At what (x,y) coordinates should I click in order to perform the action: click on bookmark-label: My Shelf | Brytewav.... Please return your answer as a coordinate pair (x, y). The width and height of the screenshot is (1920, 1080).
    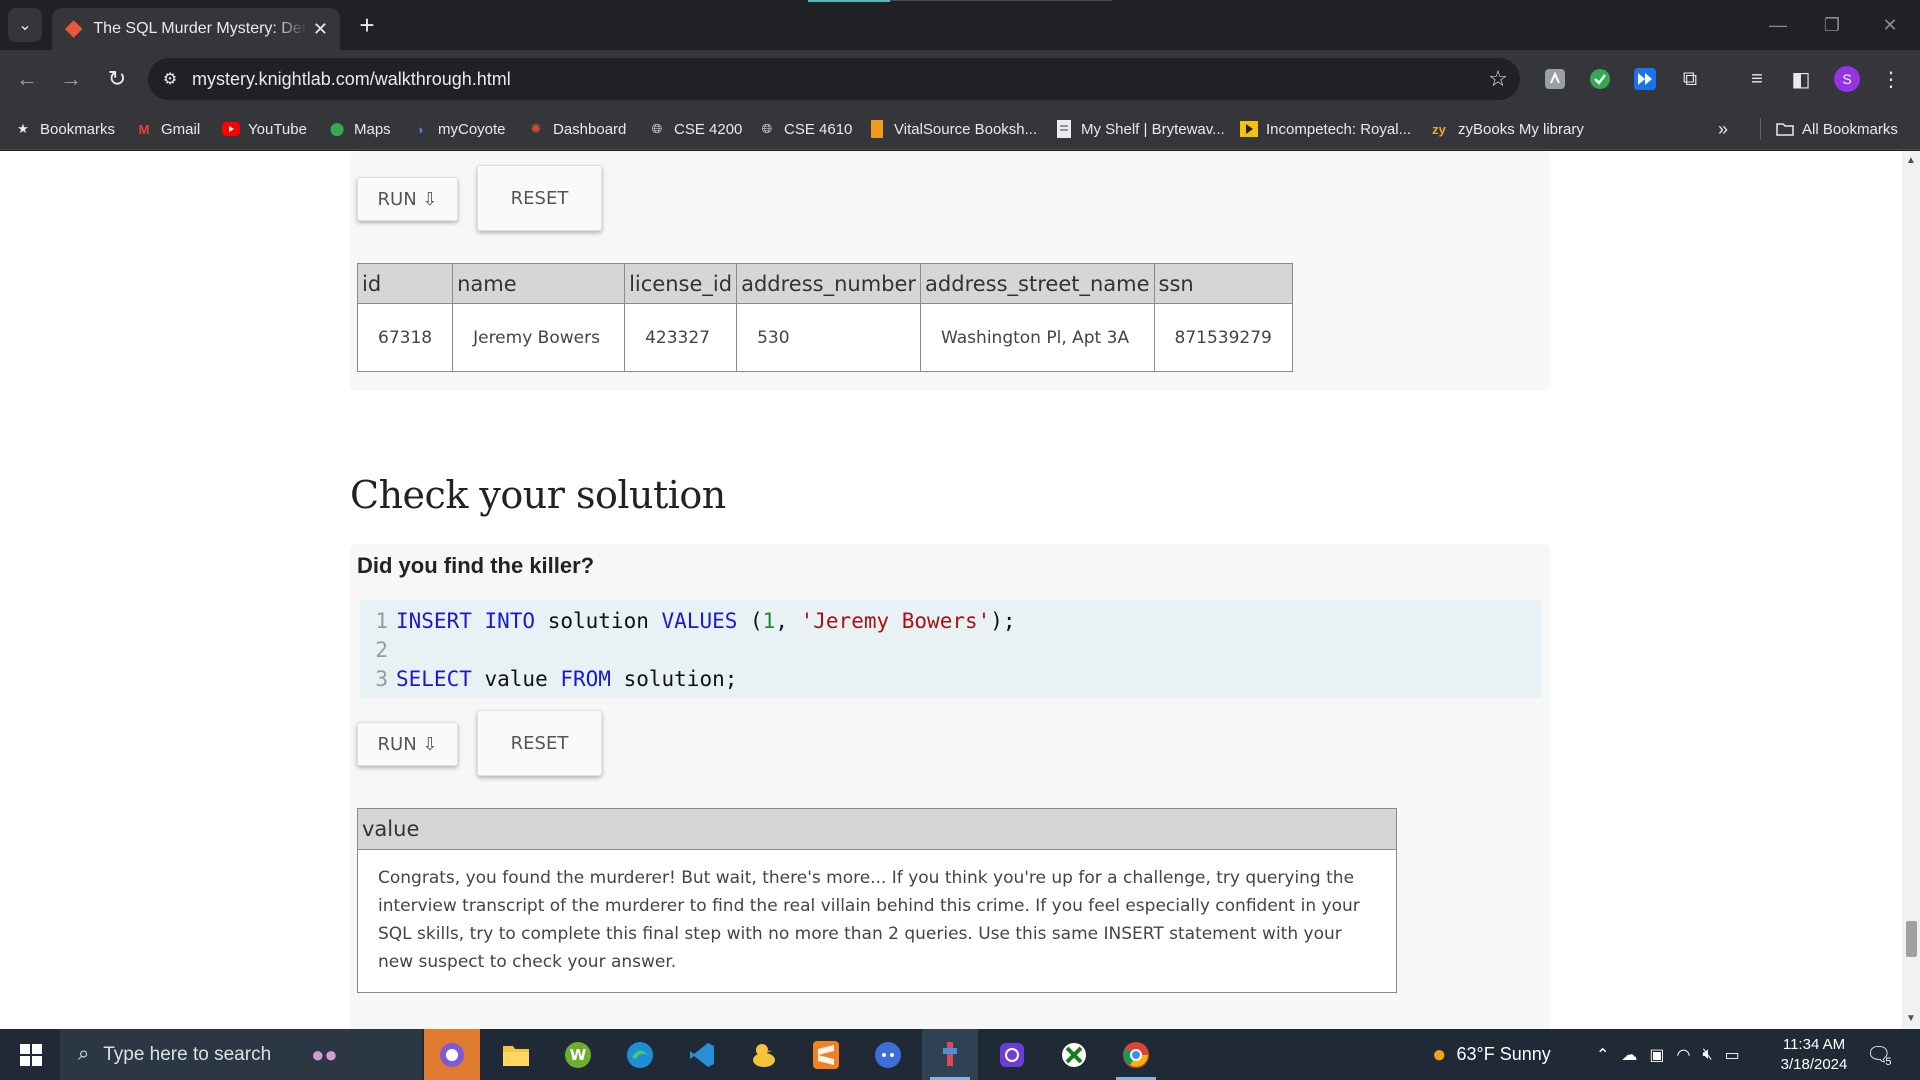
    Looking at the image, I should click on (1153, 129).